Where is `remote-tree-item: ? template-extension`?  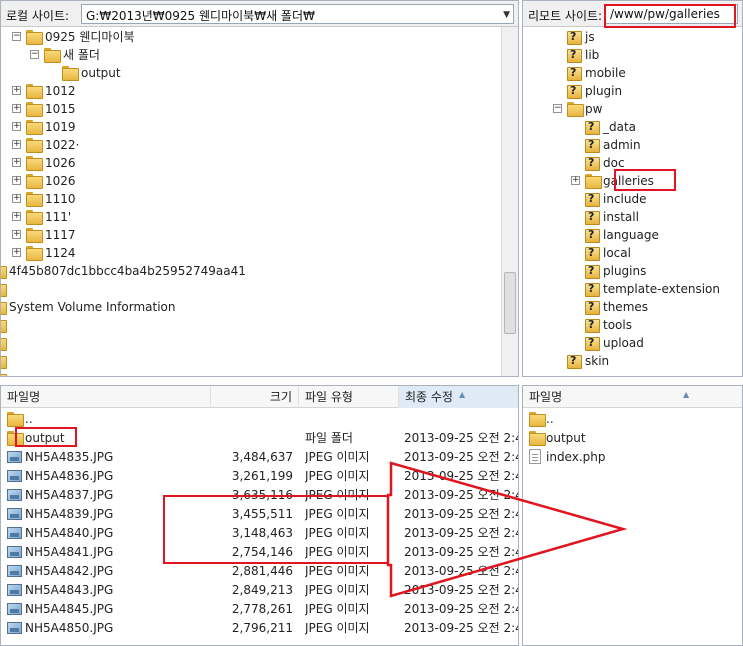 remote-tree-item: ? template-extension is located at coordinates (632, 289).